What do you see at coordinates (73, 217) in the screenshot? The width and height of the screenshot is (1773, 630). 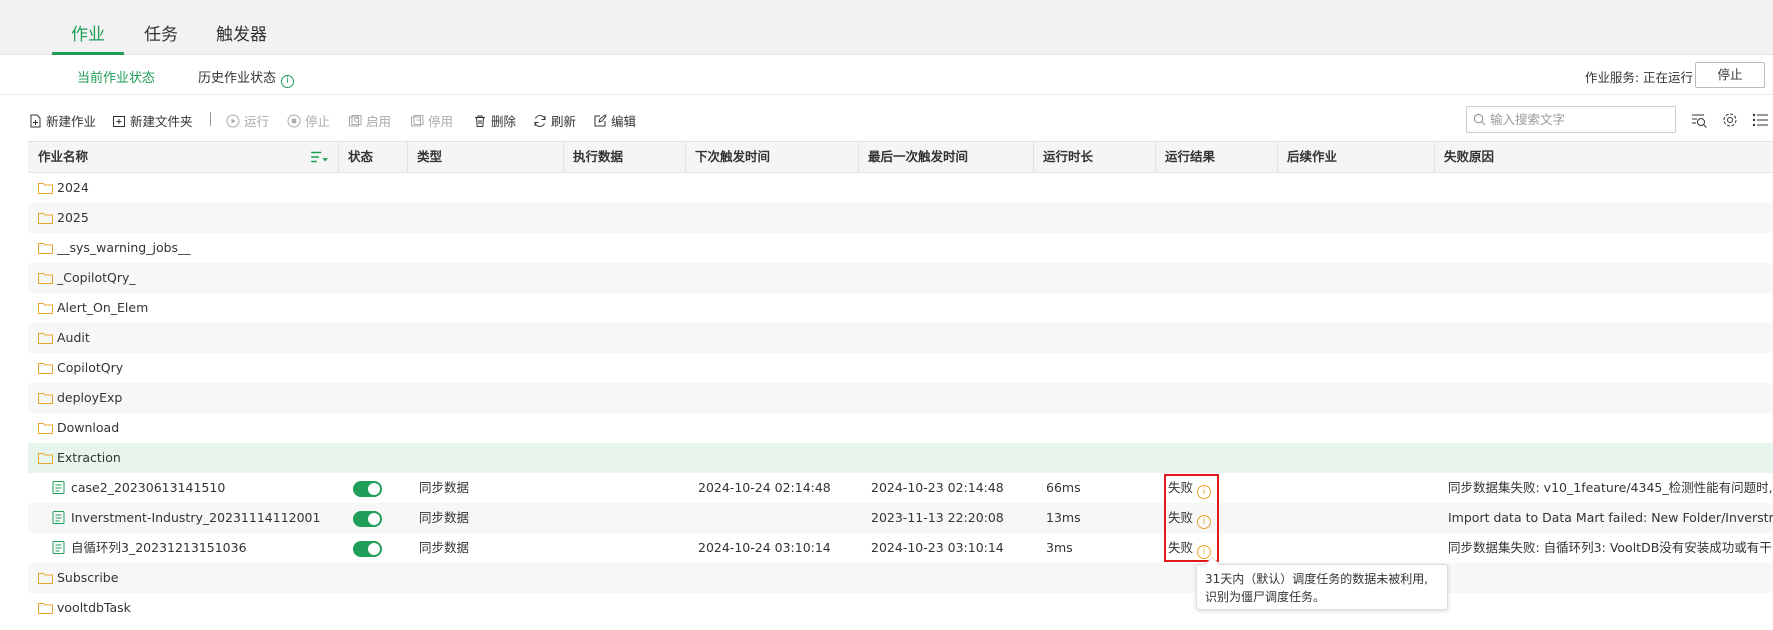 I see `folder-name: 2025` at bounding box center [73, 217].